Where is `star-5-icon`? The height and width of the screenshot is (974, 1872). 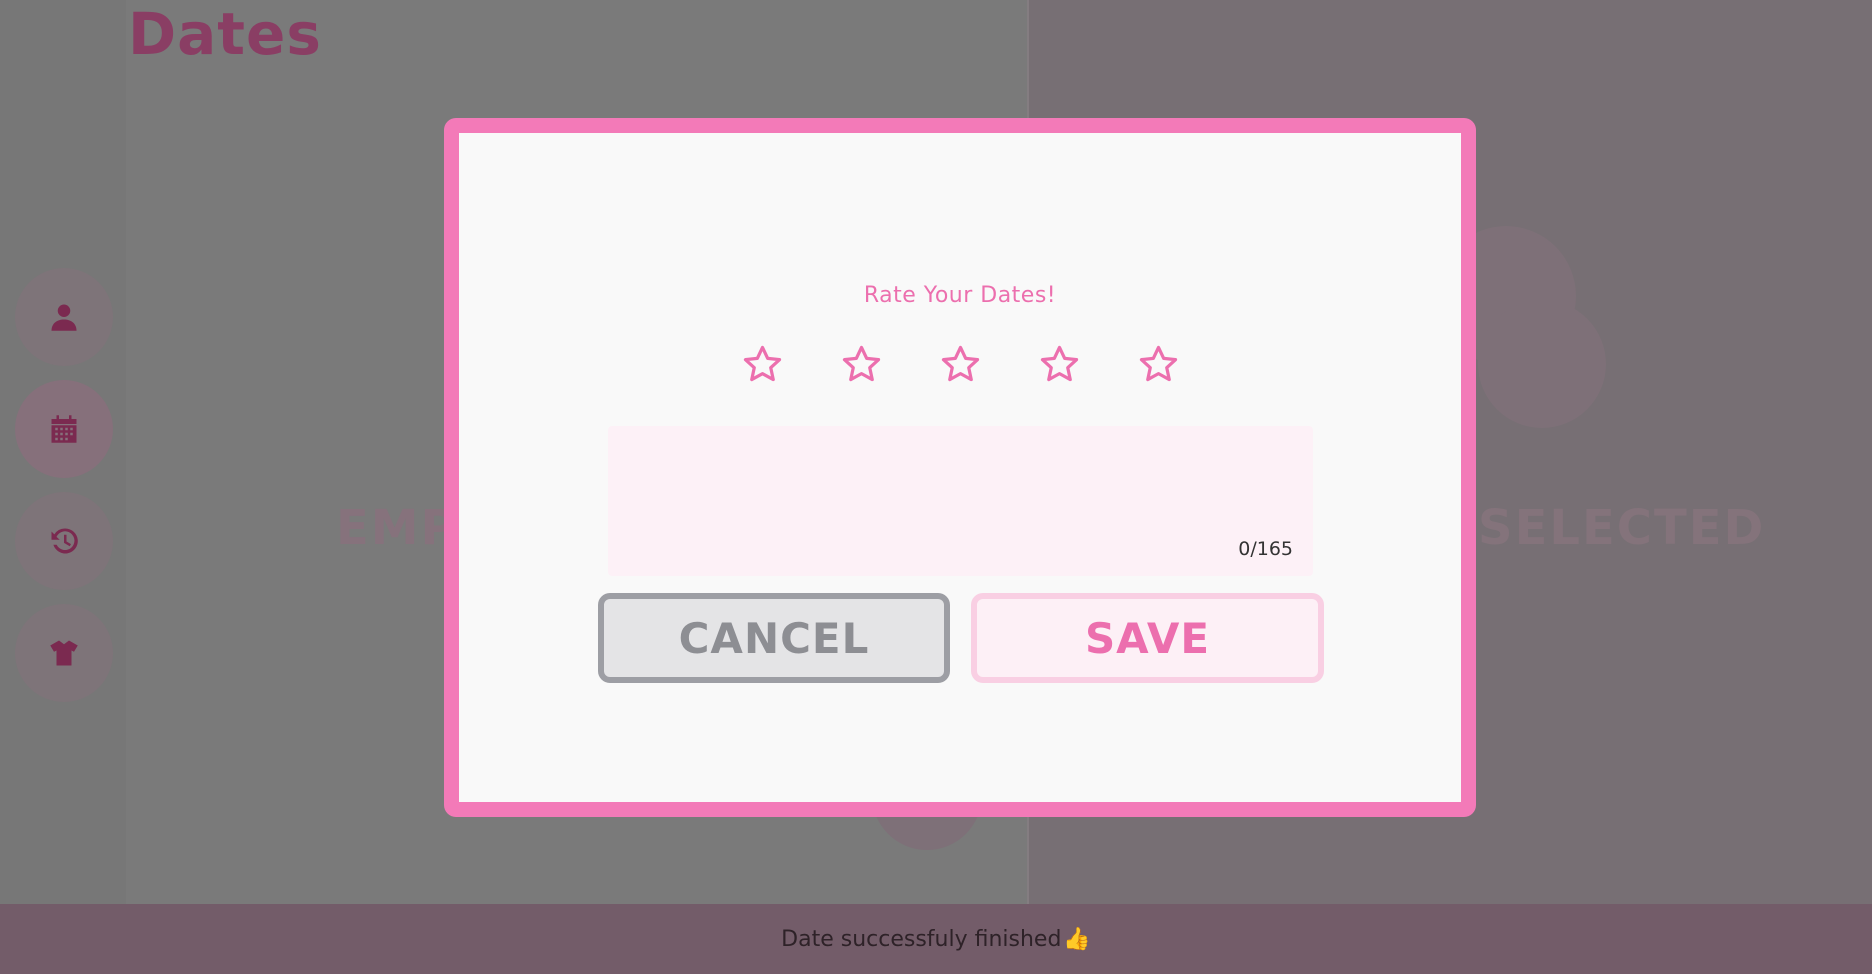 star-5-icon is located at coordinates (1158, 364).